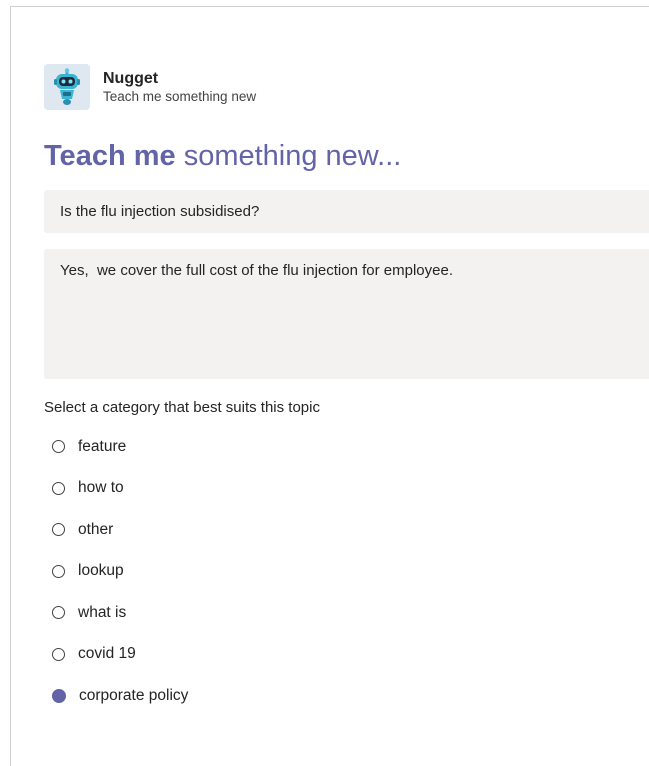 This screenshot has width=649, height=766. Describe the element at coordinates (96, 529) in the screenshot. I see `category-option-label: other` at that location.